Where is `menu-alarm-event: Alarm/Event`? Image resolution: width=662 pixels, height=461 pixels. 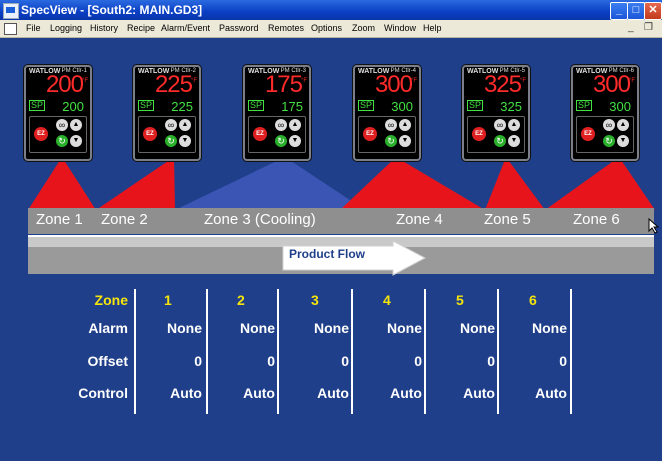
menu-alarm-event: Alarm/Event is located at coordinates (185, 28).